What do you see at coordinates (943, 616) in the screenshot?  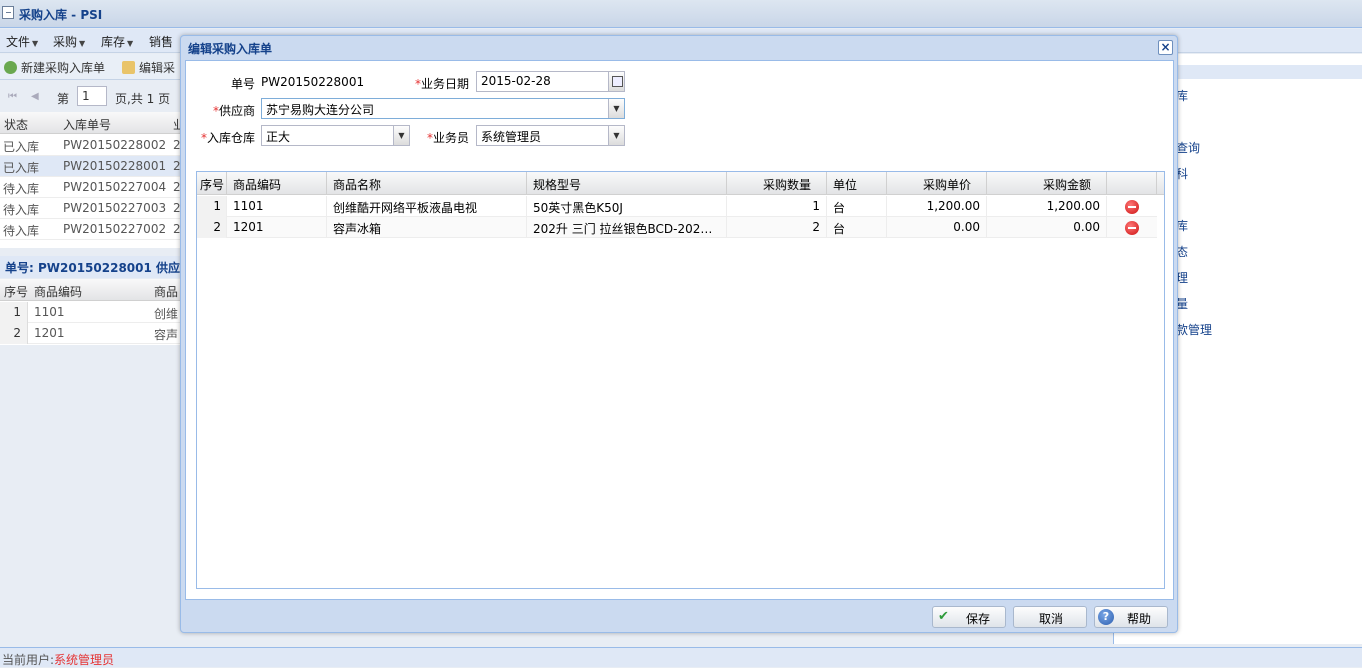 I see `check-icon: ✔` at bounding box center [943, 616].